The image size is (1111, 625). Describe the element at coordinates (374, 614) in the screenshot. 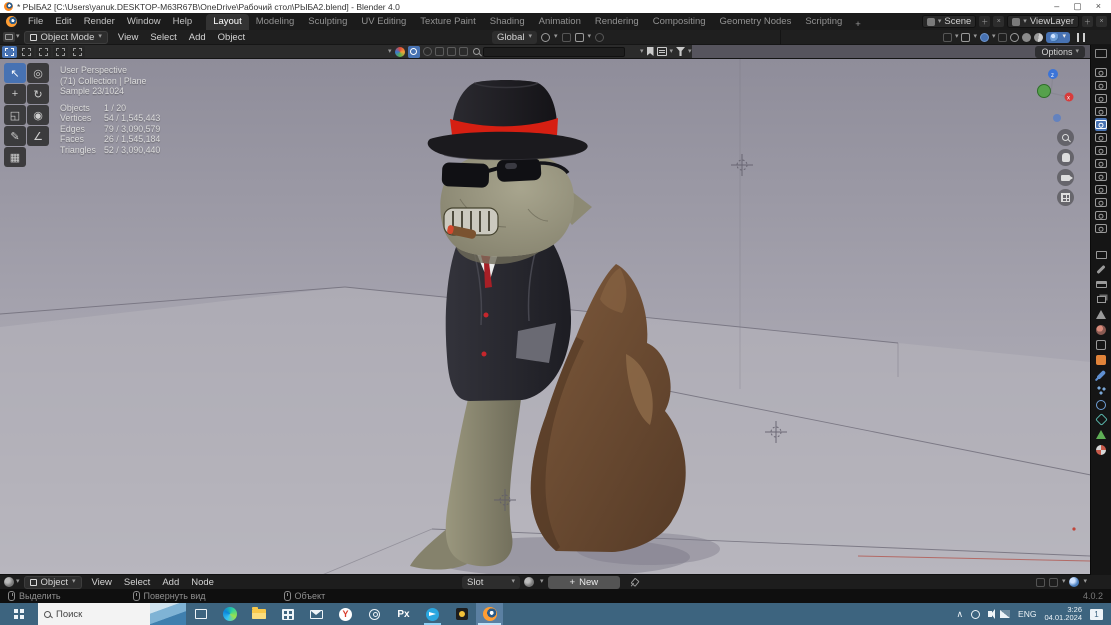

I see `people-app` at that location.